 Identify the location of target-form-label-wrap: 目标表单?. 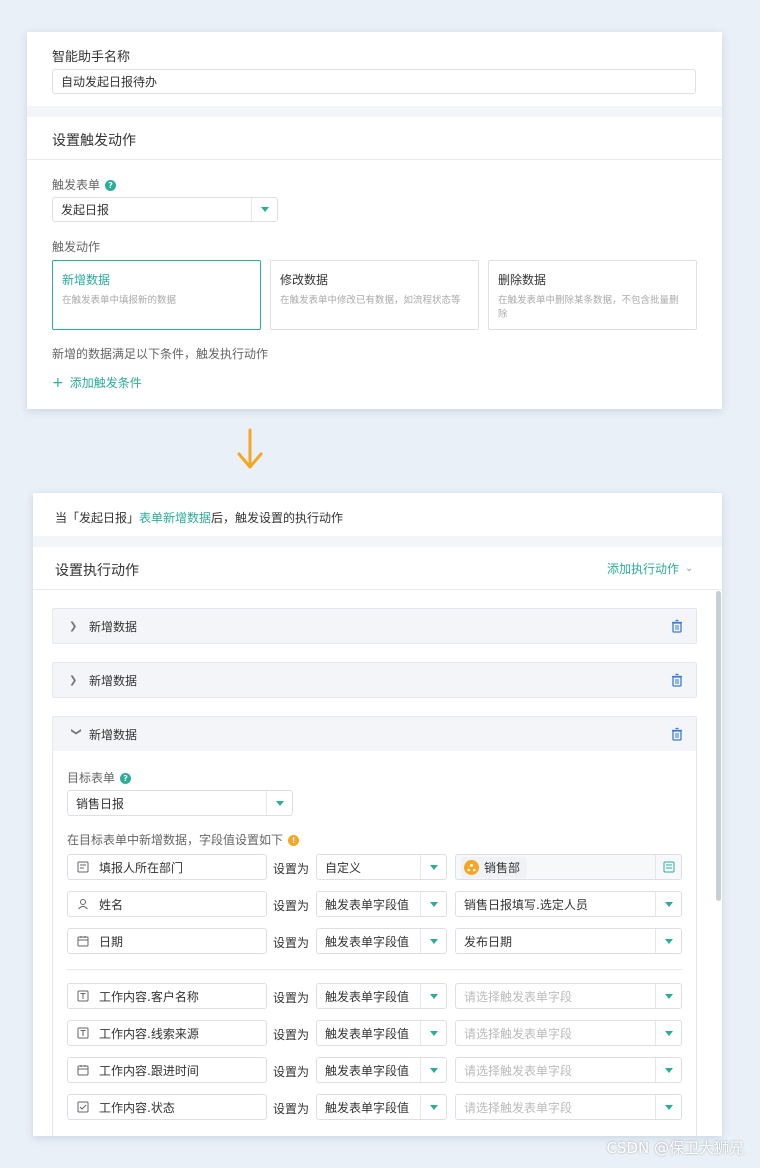
(99, 777).